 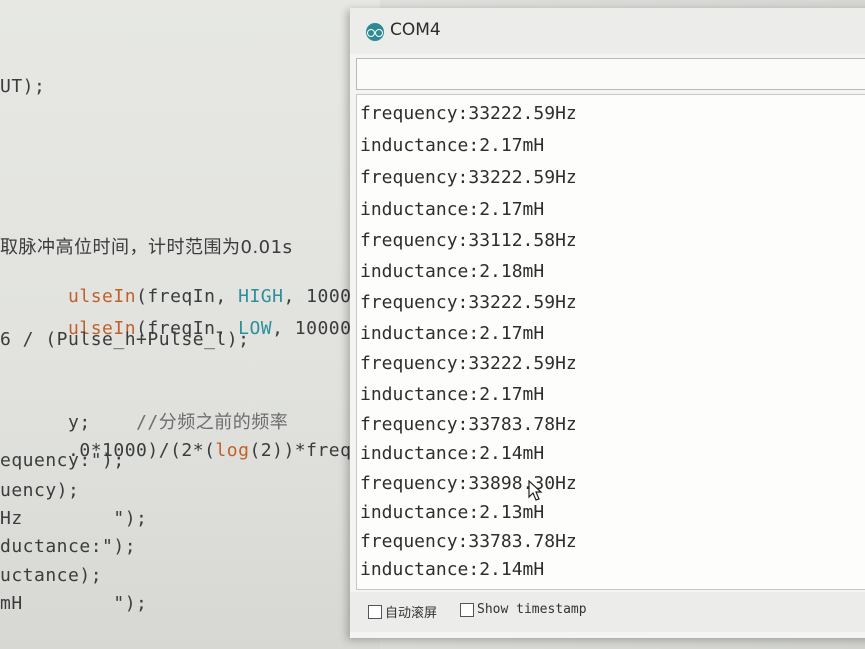 I want to click on code-line-11: ductance:");, so click(x=68, y=546).